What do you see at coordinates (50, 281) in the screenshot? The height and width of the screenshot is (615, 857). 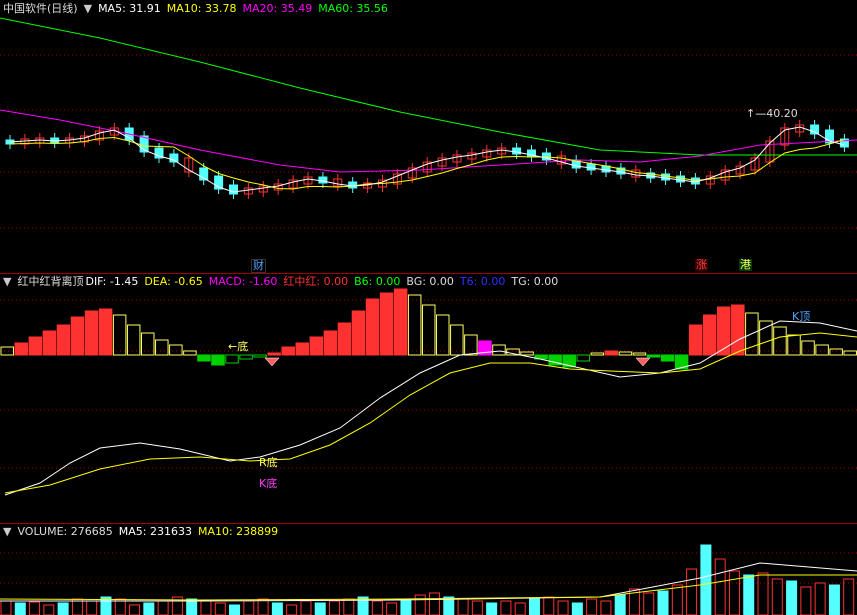 I see `indicator-title: 红中红背离顶` at bounding box center [50, 281].